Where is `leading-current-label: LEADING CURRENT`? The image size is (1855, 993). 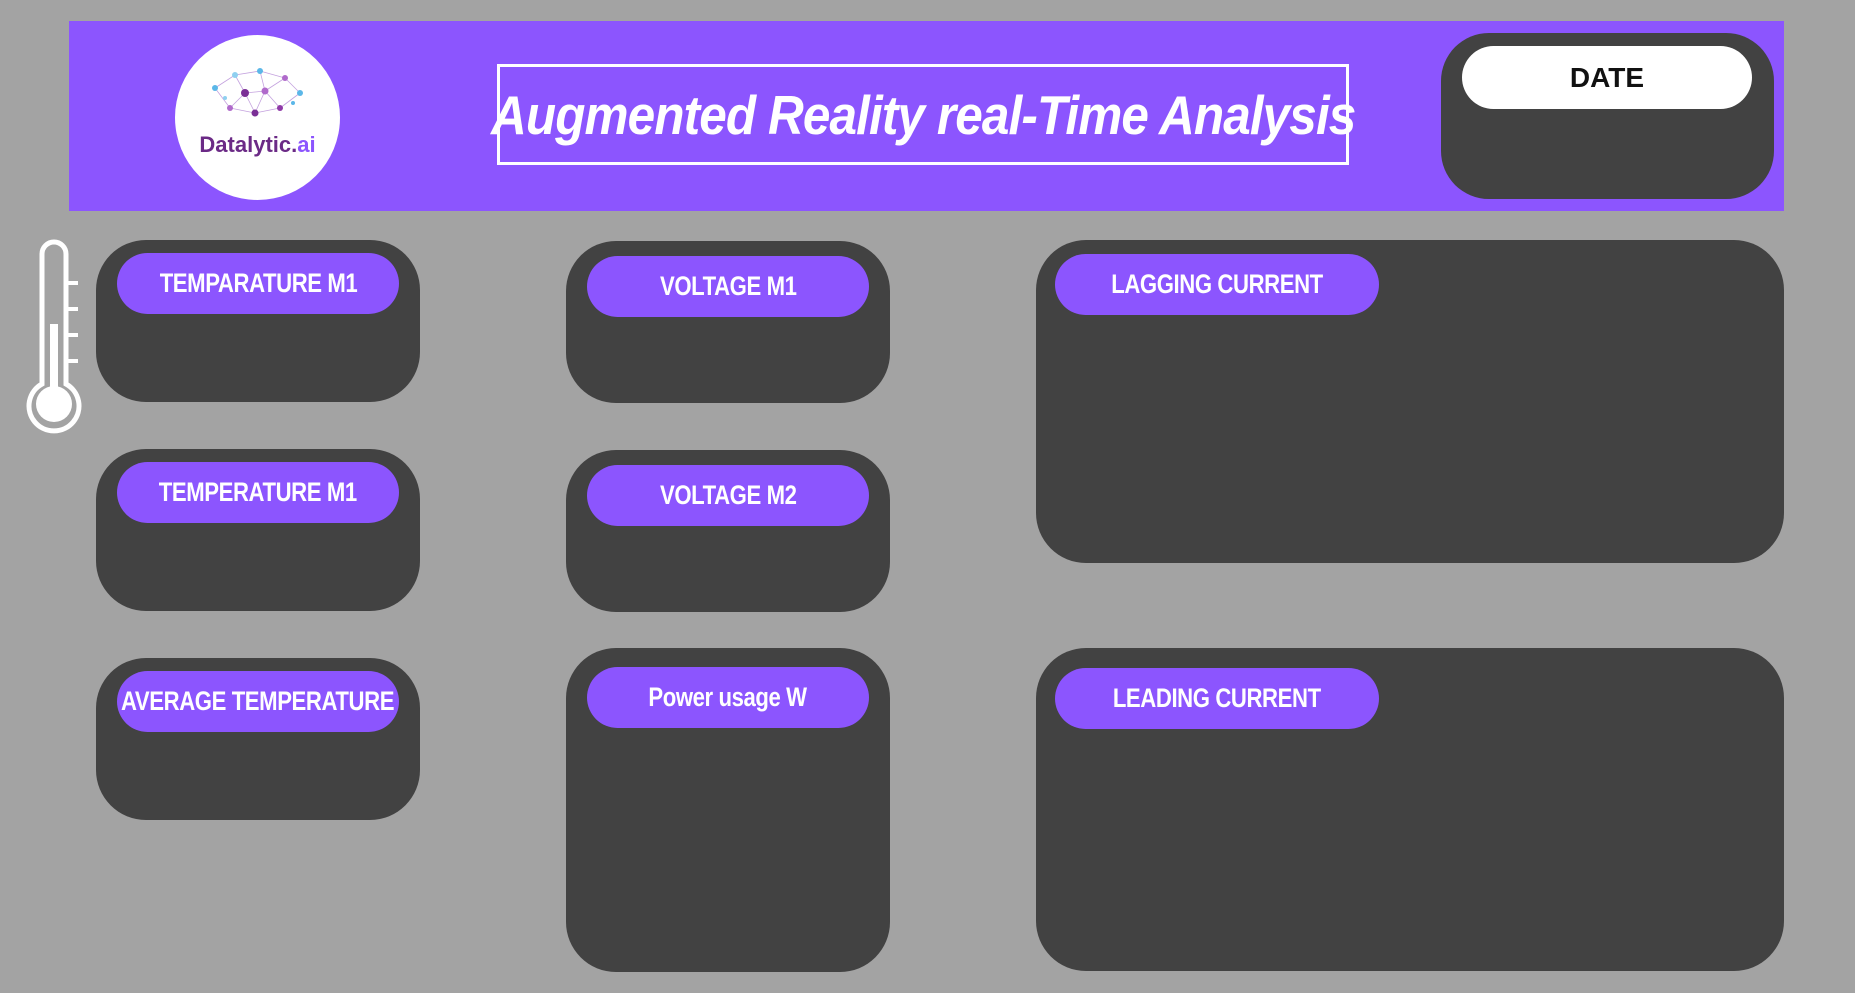
leading-current-label: LEADING CURRENT is located at coordinates (1217, 698).